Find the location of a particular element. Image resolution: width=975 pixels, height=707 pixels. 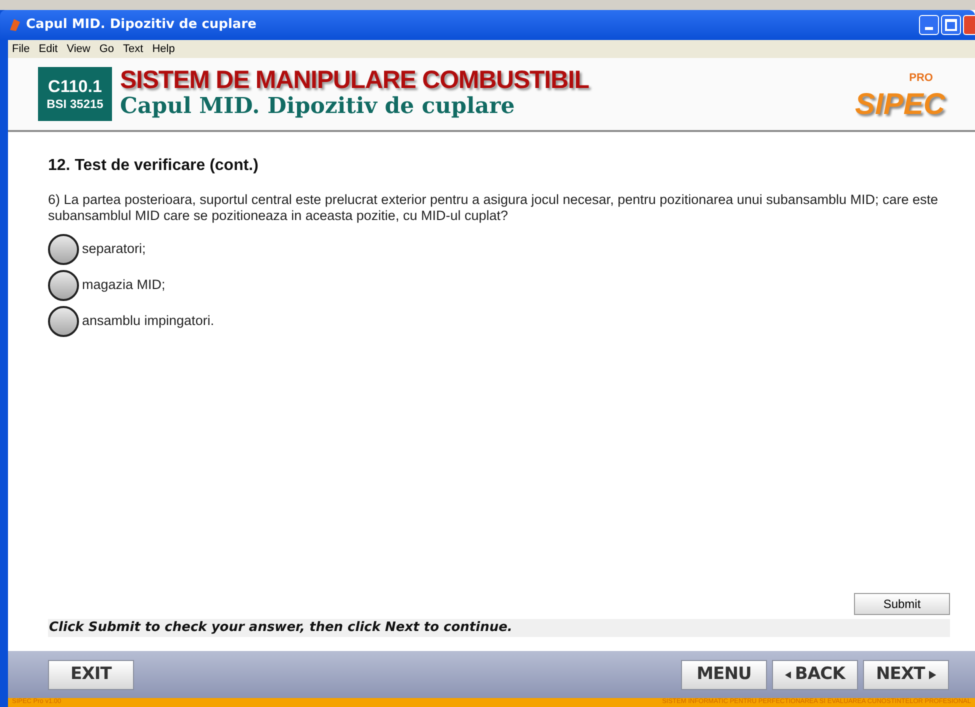

menu-button: MENU is located at coordinates (724, 675).